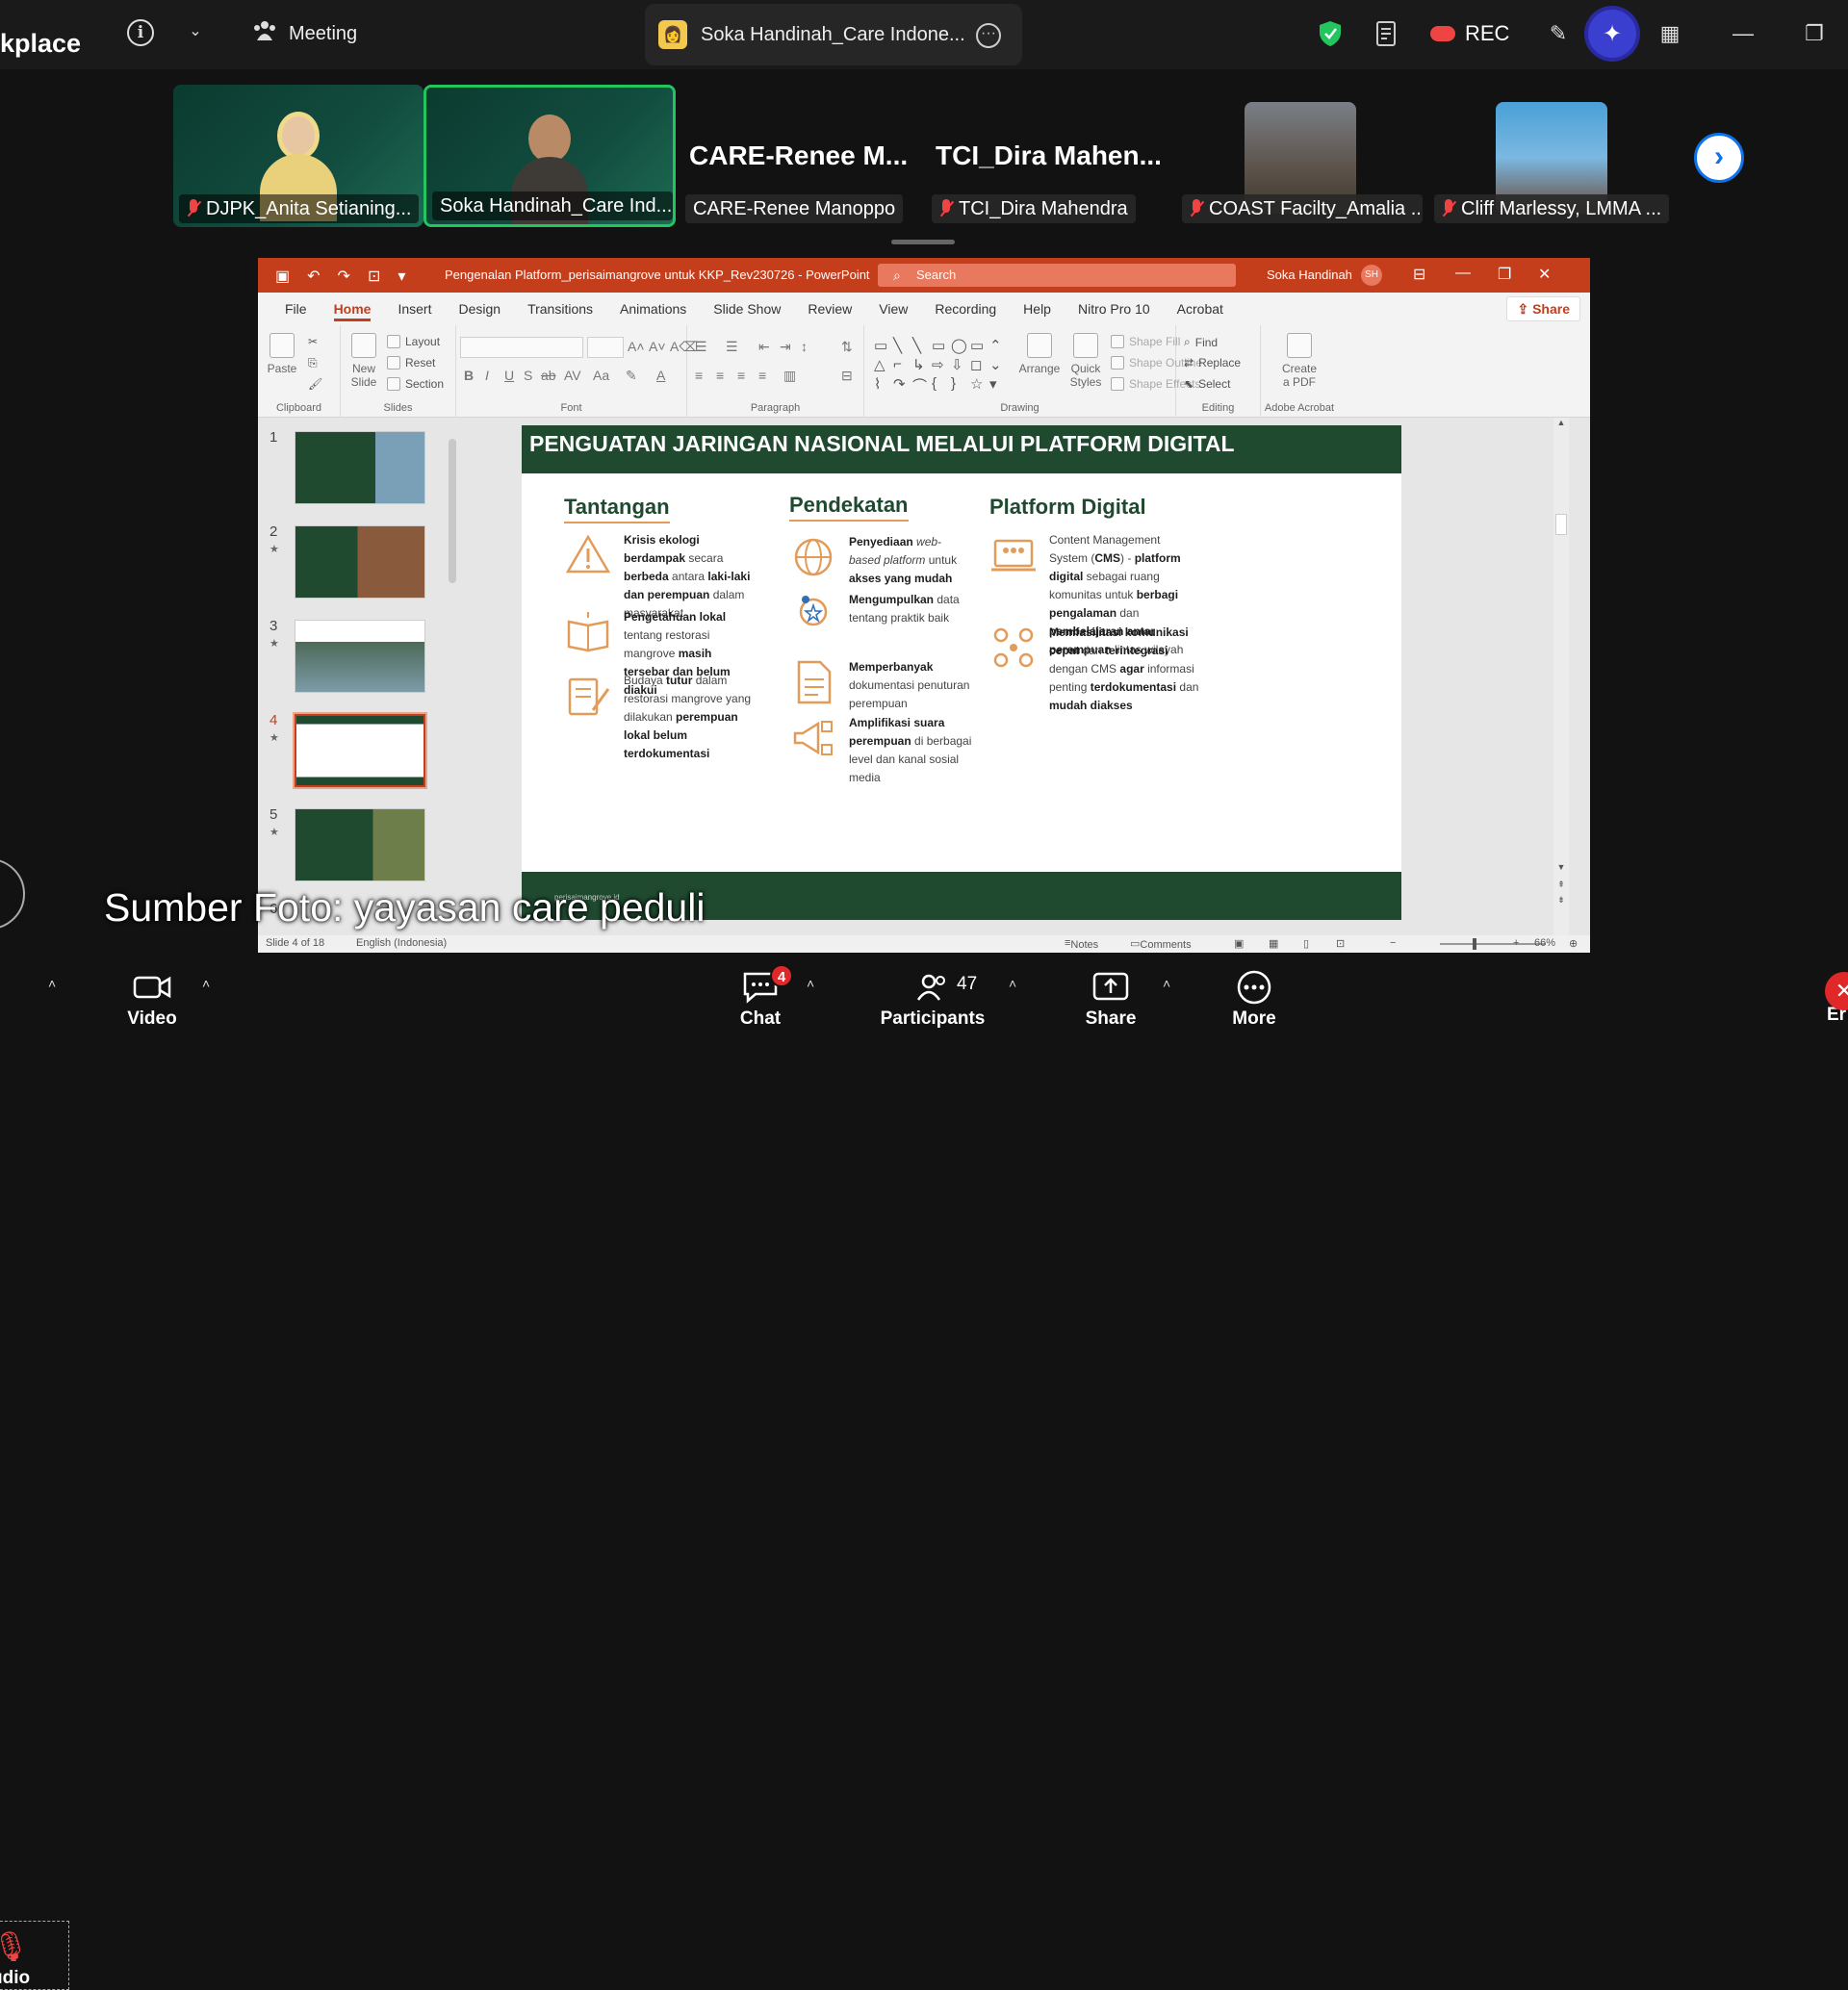  Describe the element at coordinates (660, 375) in the screenshot. I see `font-color-icon: A` at that location.